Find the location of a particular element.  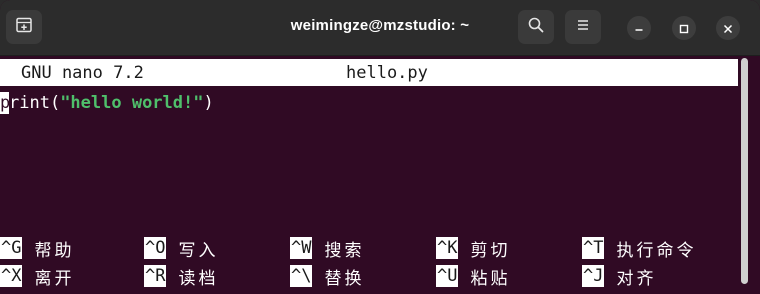

shortcut-key: ^T is located at coordinates (593, 248).